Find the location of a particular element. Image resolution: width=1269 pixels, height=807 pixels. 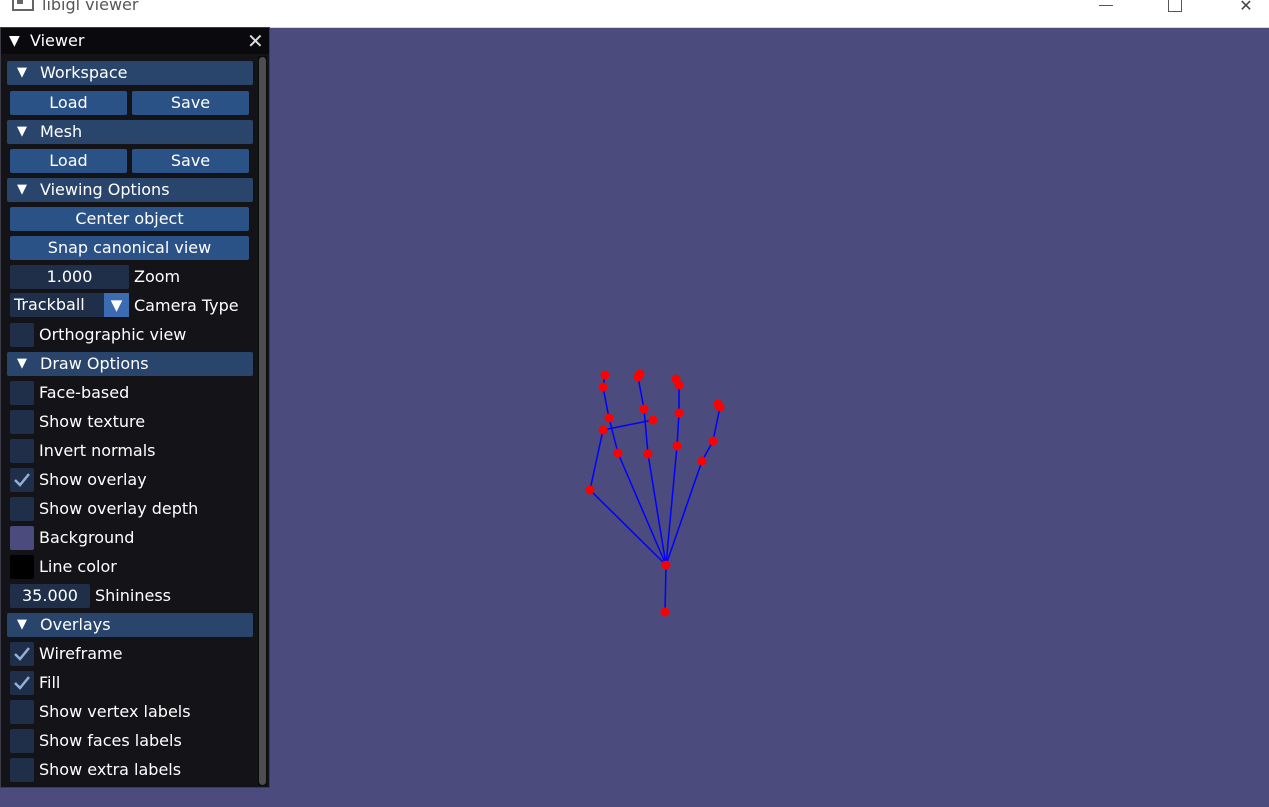

zoom-input: 1.000 is located at coordinates (69, 277).